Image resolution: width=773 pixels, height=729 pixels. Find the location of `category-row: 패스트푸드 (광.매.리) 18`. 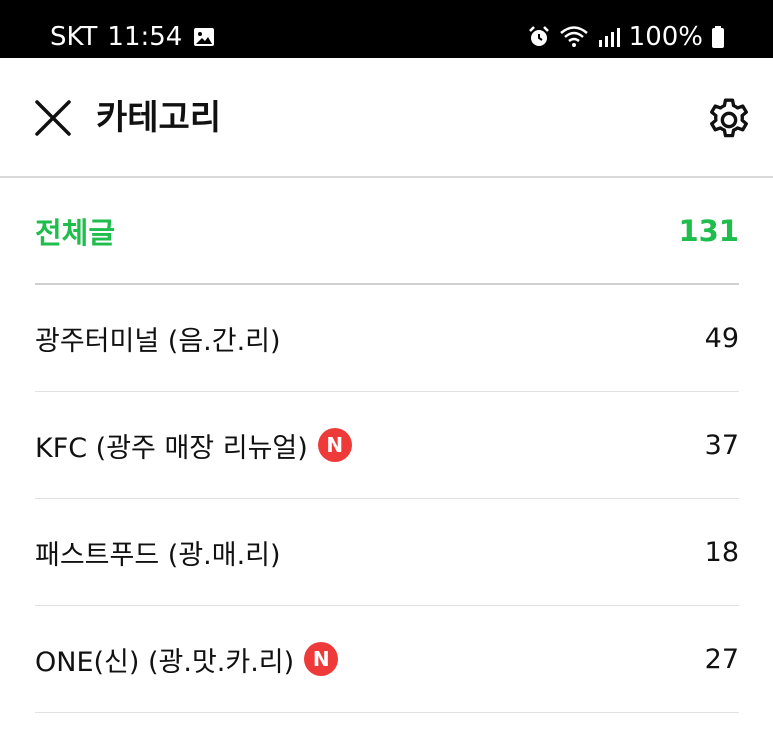

category-row: 패스트푸드 (광.매.리) 18 is located at coordinates (387, 552).